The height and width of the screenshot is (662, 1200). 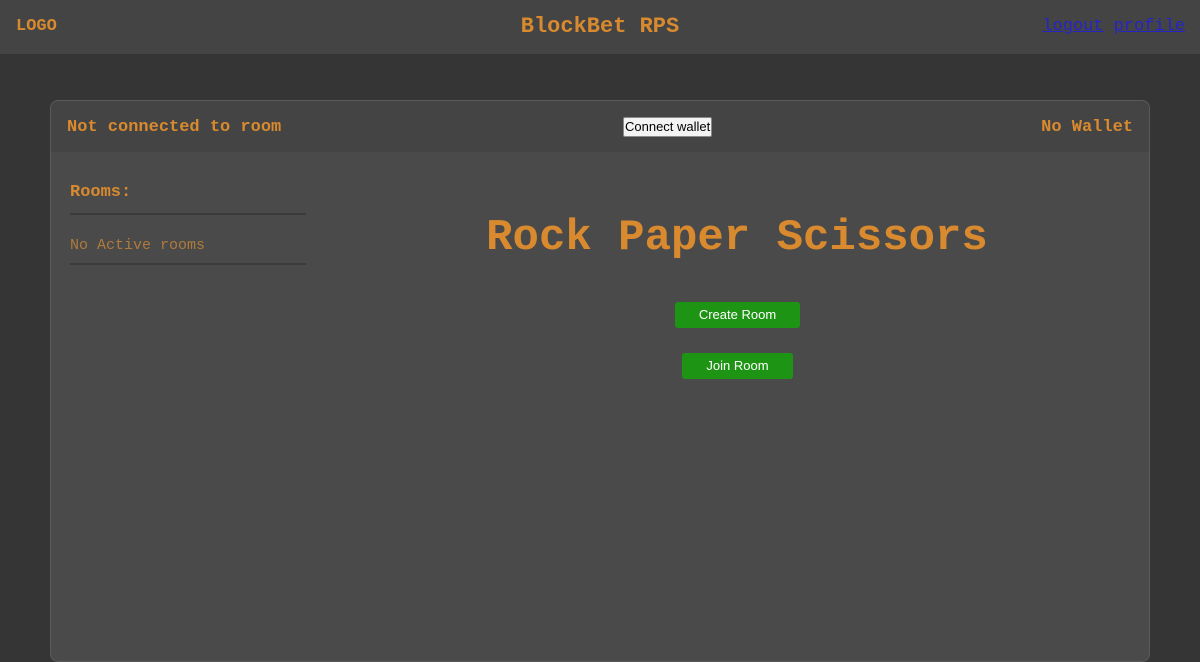 What do you see at coordinates (1149, 26) in the screenshot?
I see `profile-link: profile` at bounding box center [1149, 26].